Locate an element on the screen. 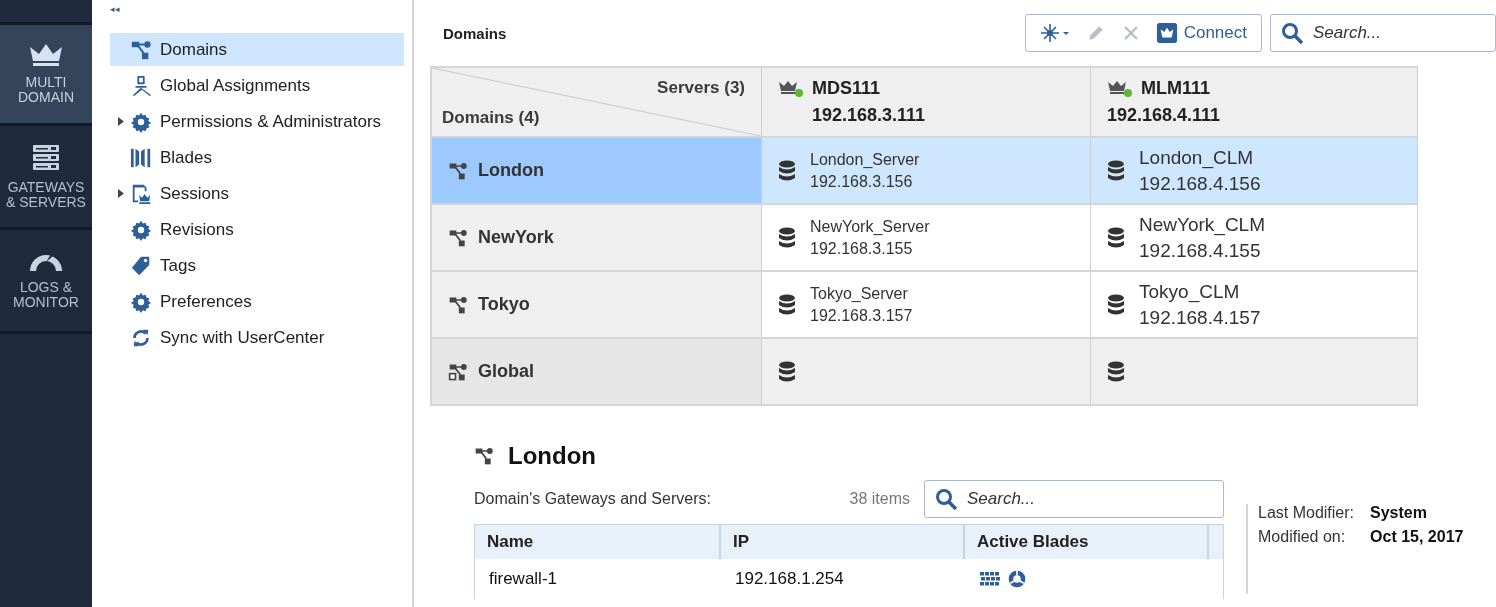  matrix-cell: NewYork_CLM 192.168.4.155 is located at coordinates (1254, 236).